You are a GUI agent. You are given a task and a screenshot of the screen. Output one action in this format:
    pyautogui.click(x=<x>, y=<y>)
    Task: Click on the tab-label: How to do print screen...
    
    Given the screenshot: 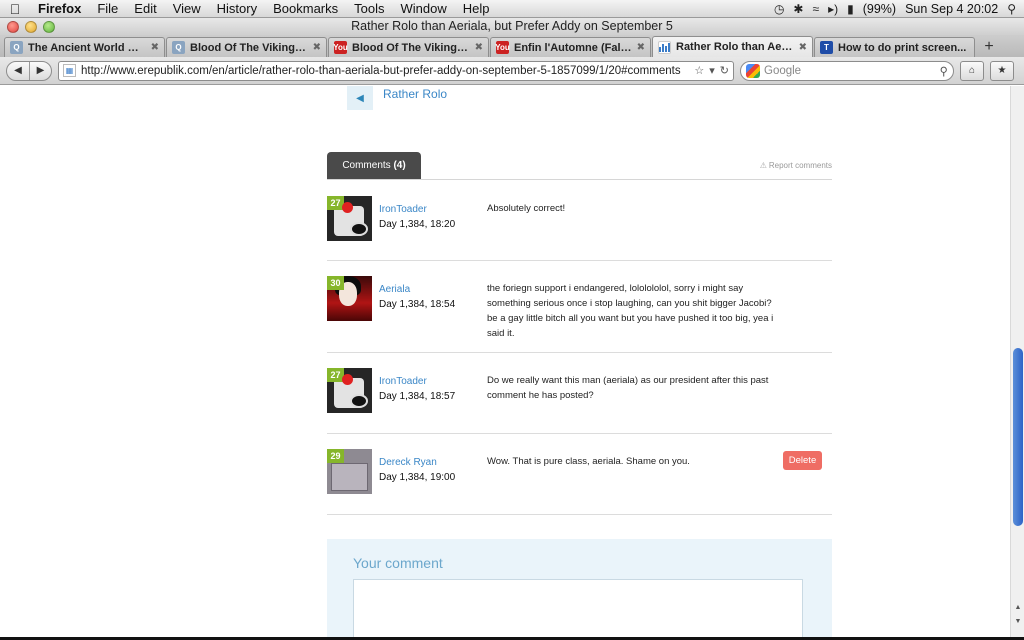 What is the action you would take?
    pyautogui.click(x=902, y=47)
    